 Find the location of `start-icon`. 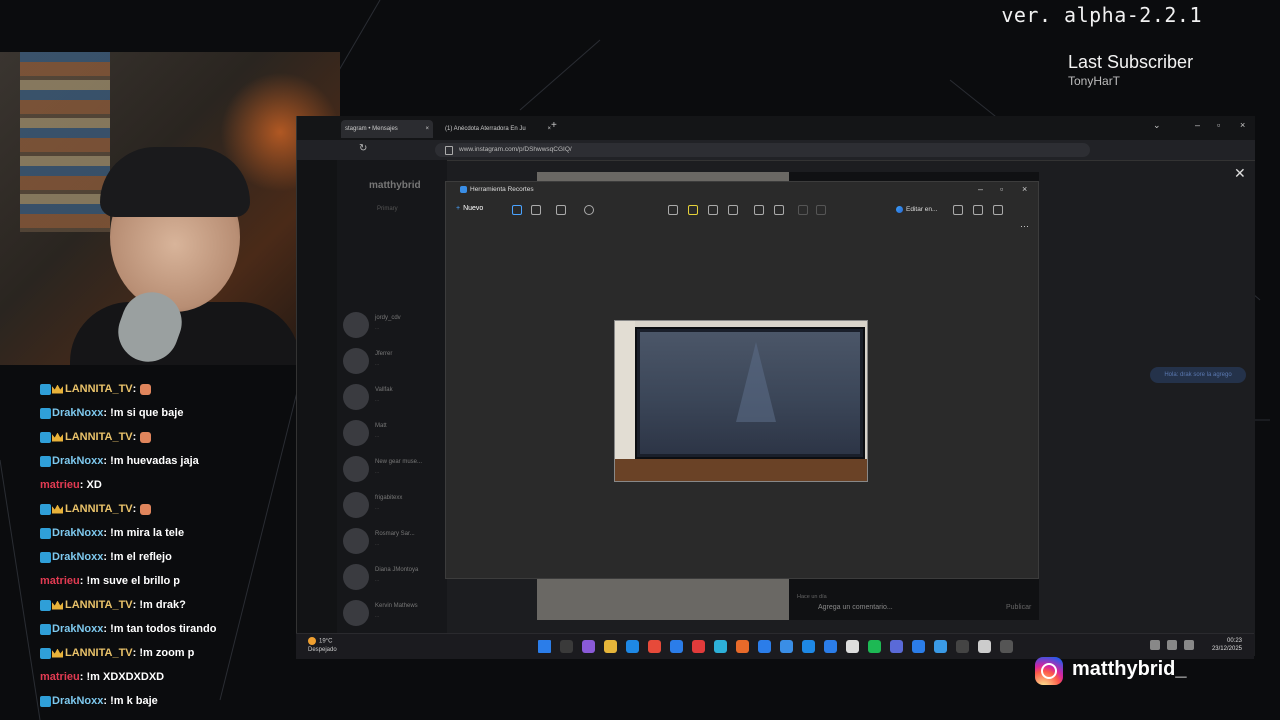

start-icon is located at coordinates (544, 646).